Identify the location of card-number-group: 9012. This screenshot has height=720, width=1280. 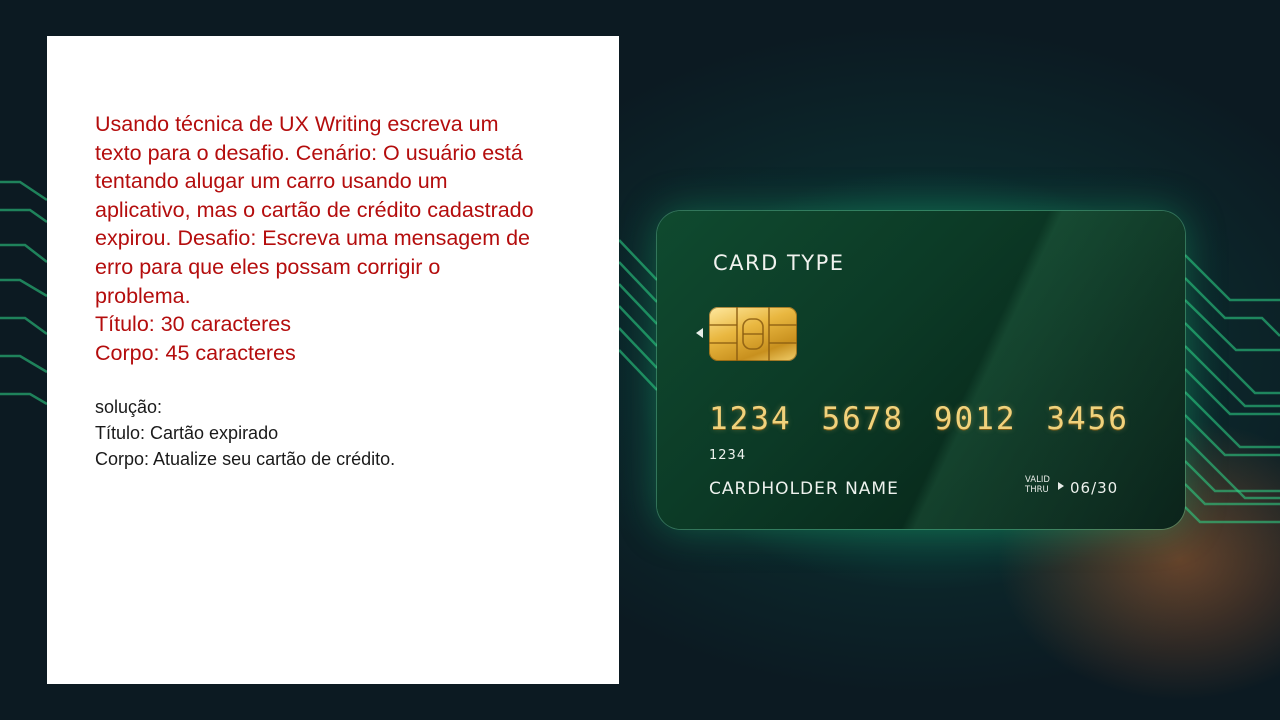
(975, 419).